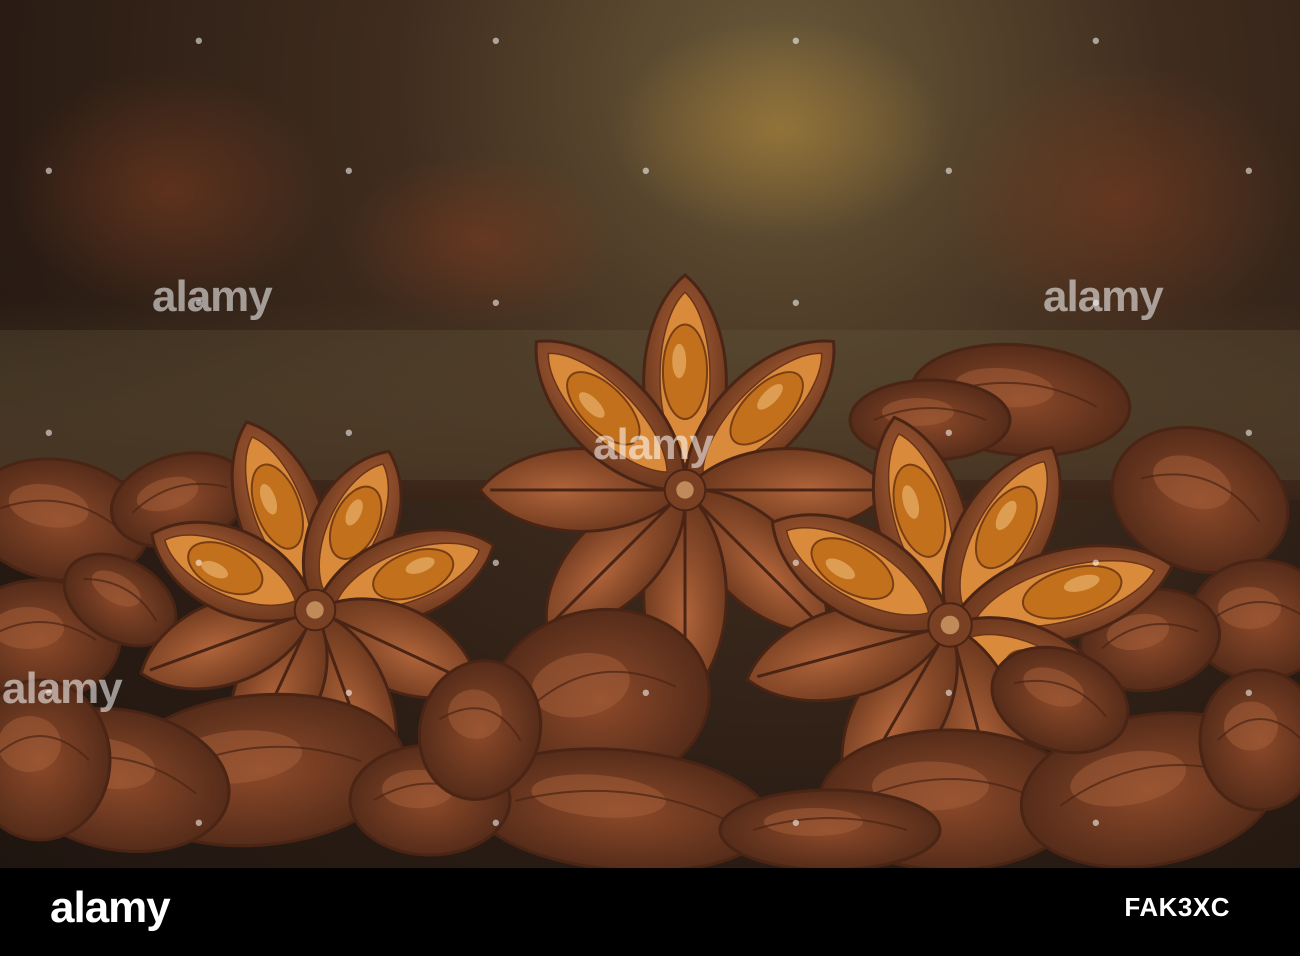 The height and width of the screenshot is (956, 1300). Describe the element at coordinates (1177, 907) in the screenshot. I see `image-id: FAK3XC` at that location.